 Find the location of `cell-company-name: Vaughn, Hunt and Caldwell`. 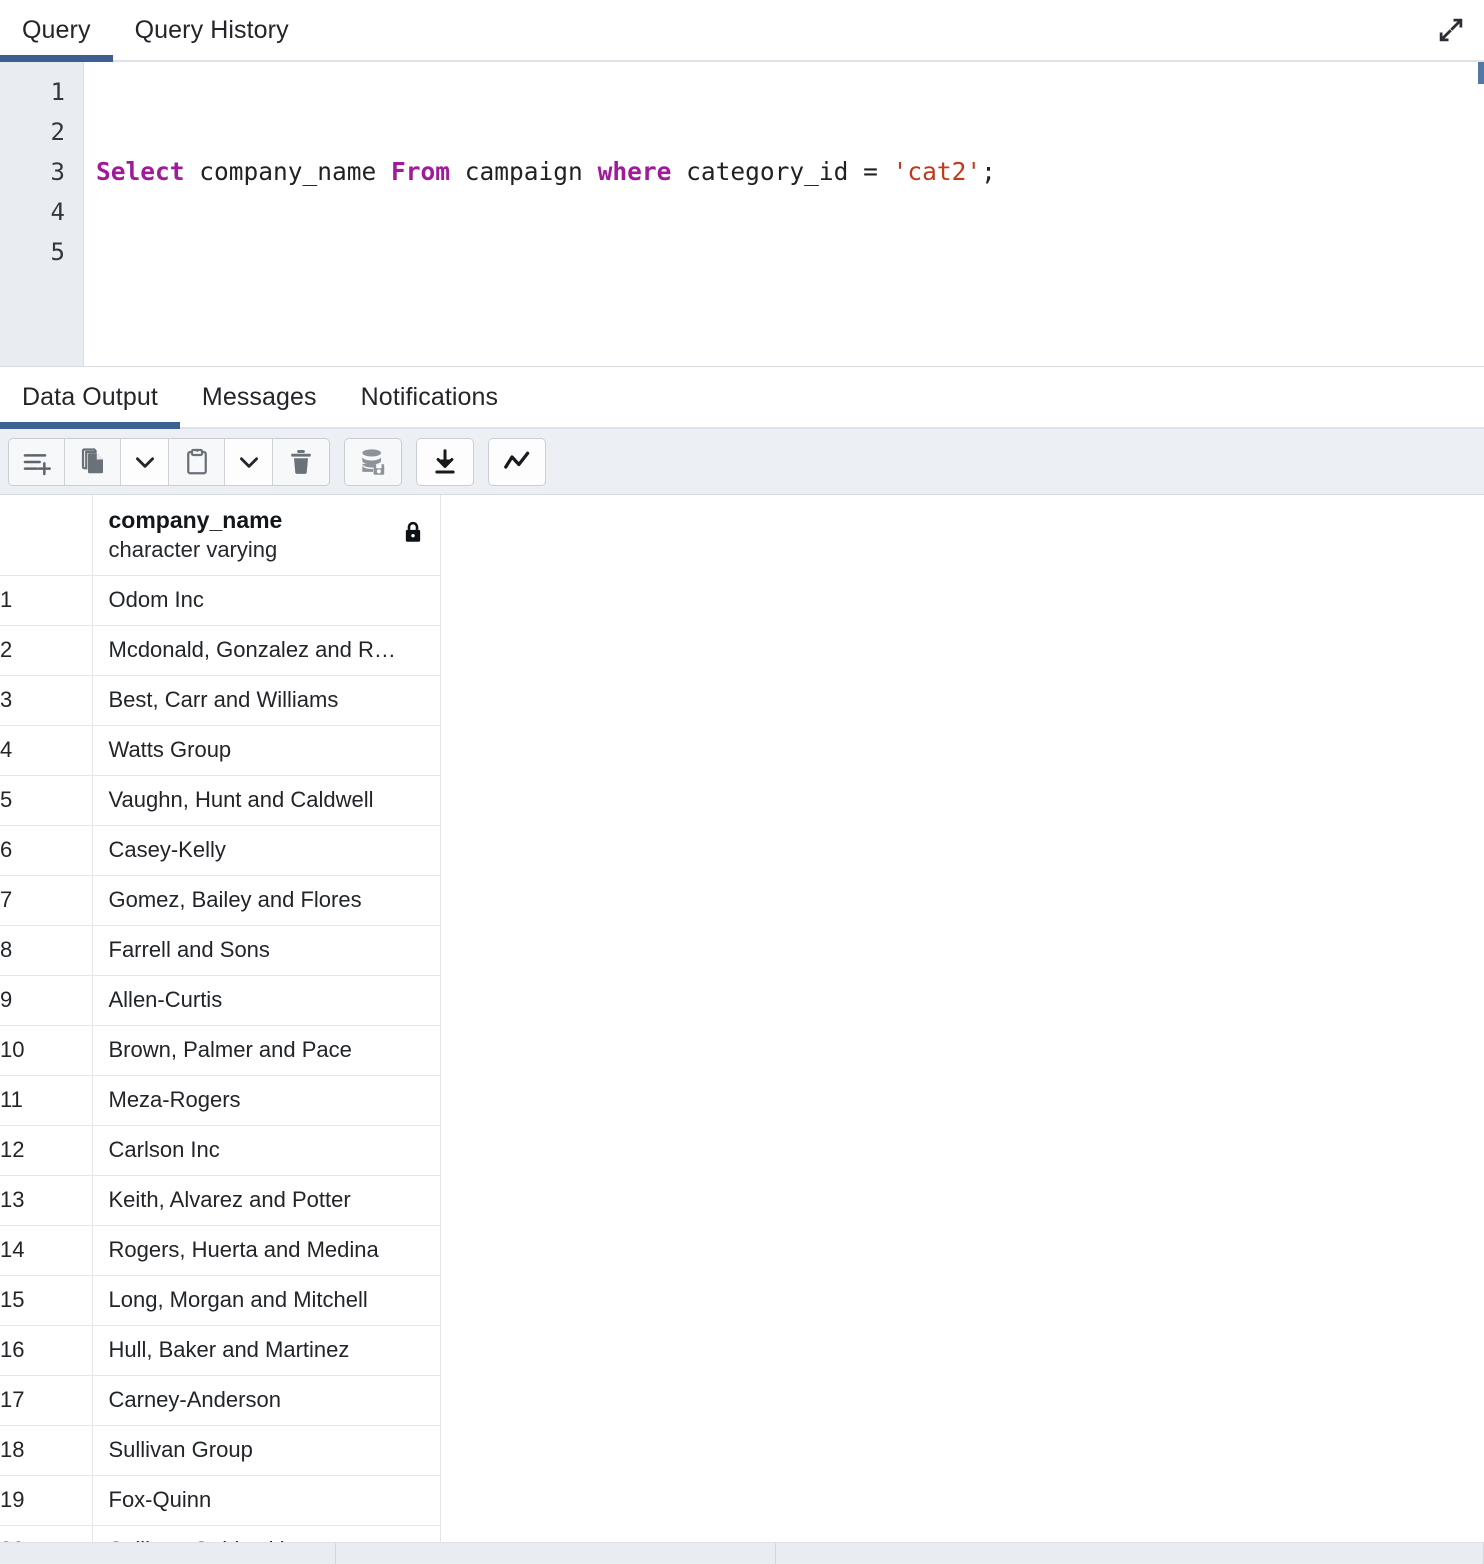

cell-company-name: Vaughn, Hunt and Caldwell is located at coordinates (266, 800).